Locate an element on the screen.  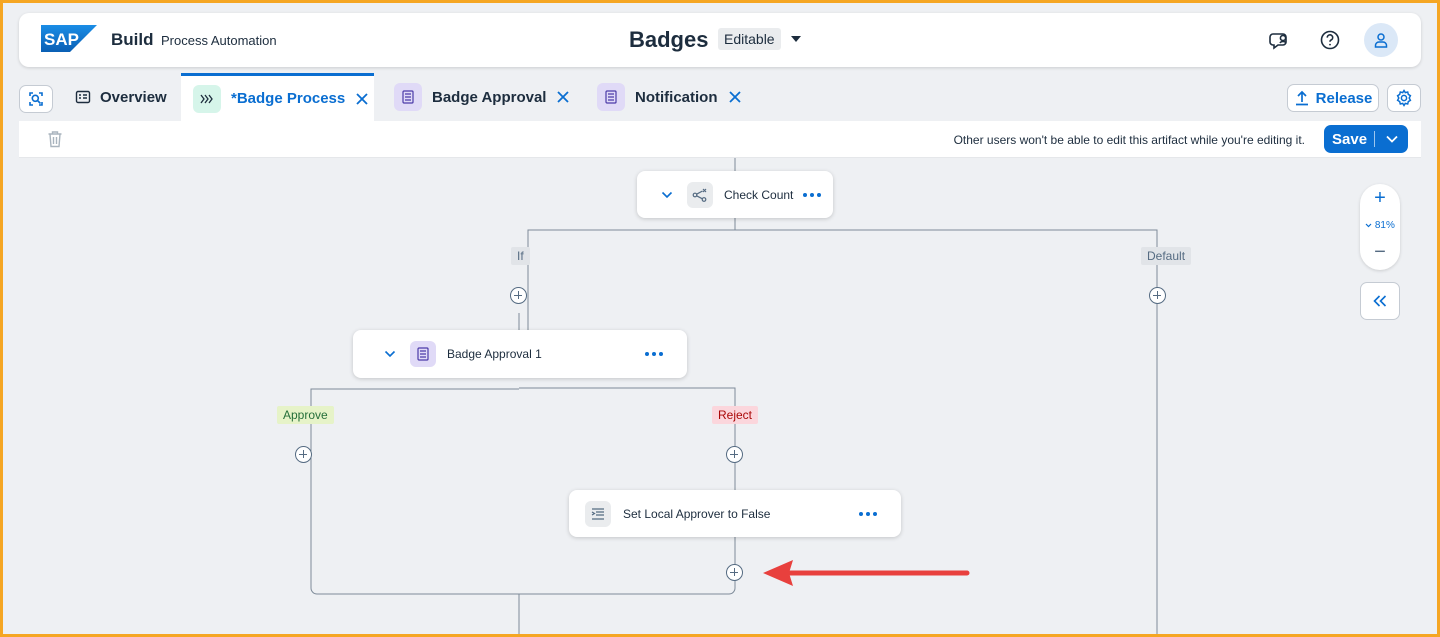
tab-overview: Overview is located at coordinates (125, 97).